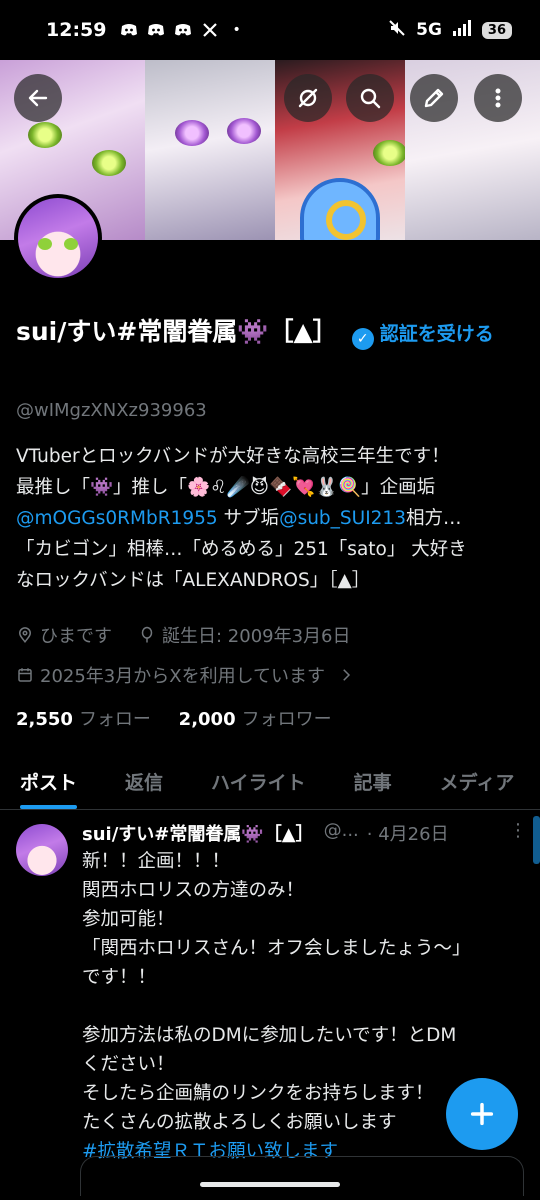  What do you see at coordinates (49, 780) in the screenshot?
I see `tab-posts: ポスト` at bounding box center [49, 780].